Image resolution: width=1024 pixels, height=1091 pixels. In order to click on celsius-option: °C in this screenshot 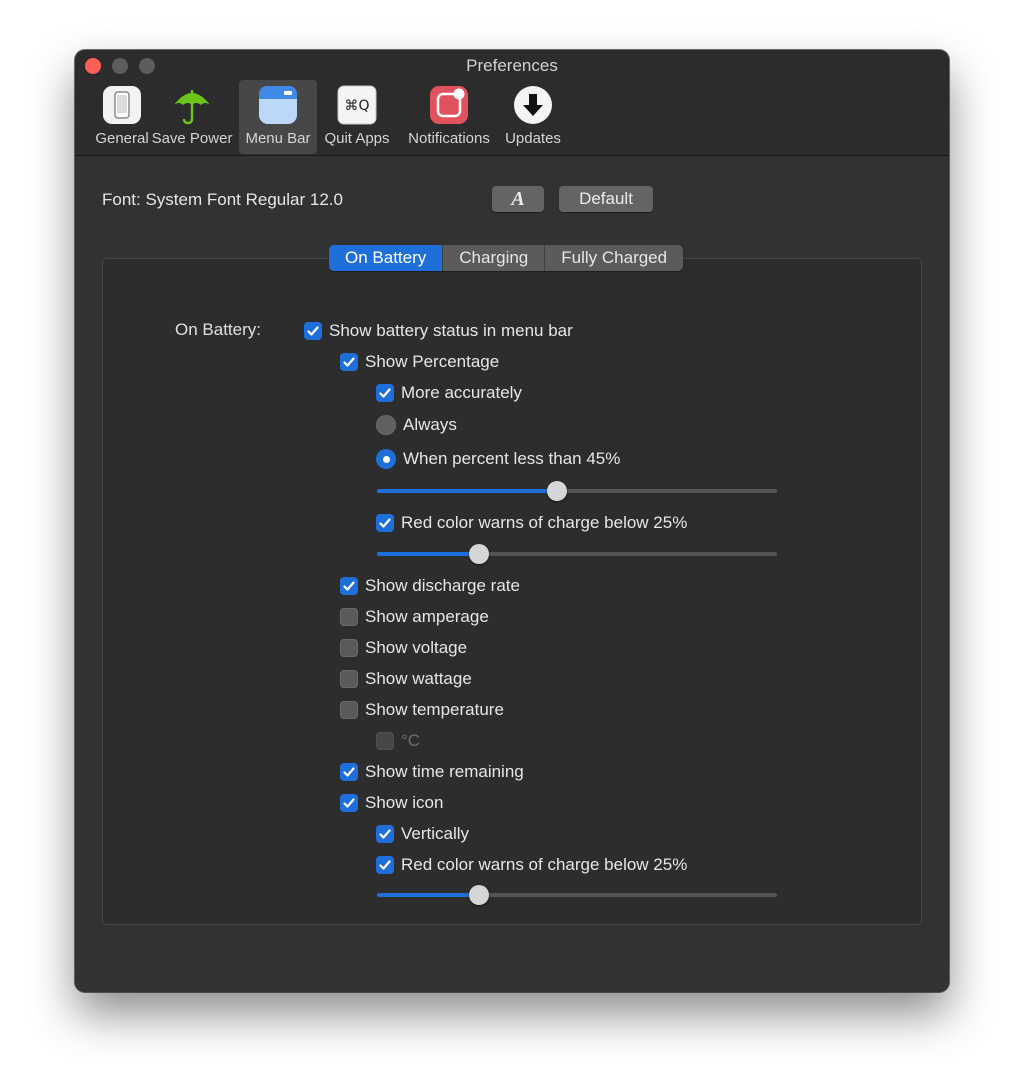, I will do `click(398, 741)`.